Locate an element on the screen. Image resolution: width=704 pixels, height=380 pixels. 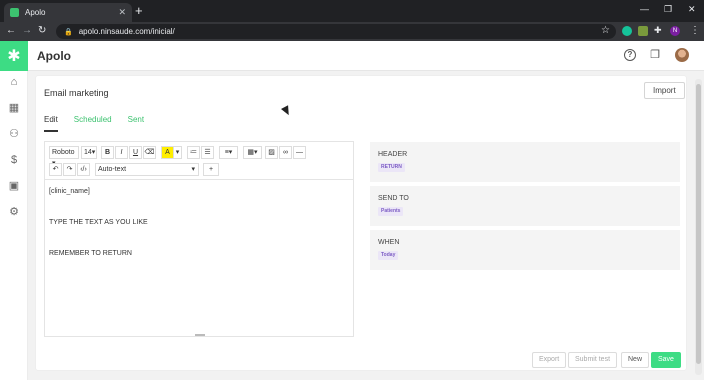
panel-title: WHEN is located at coordinates (389, 242).